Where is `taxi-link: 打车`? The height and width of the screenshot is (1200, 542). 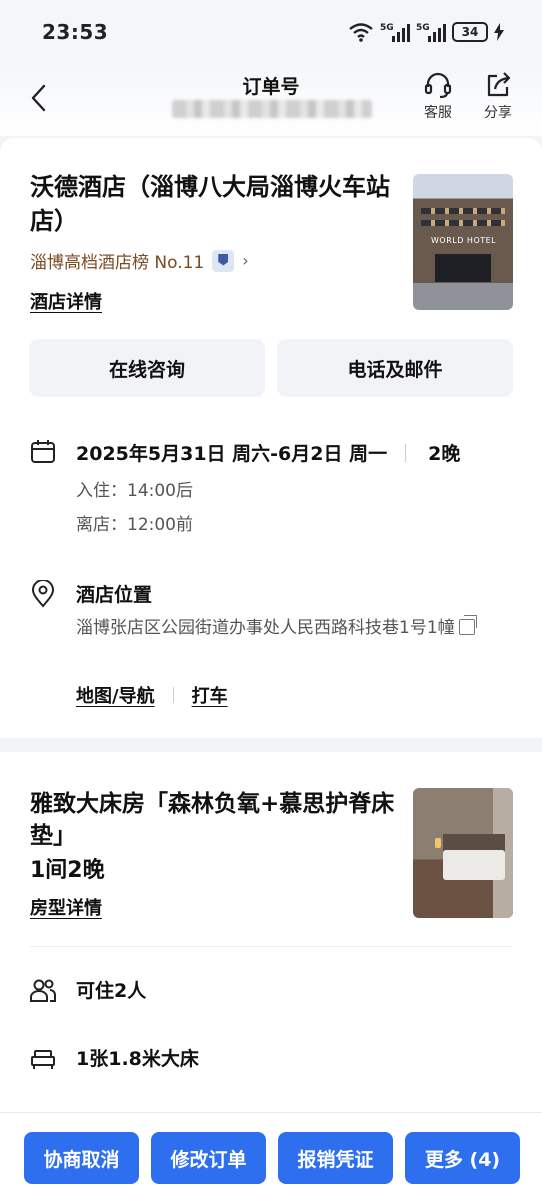 taxi-link: 打车 is located at coordinates (210, 695).